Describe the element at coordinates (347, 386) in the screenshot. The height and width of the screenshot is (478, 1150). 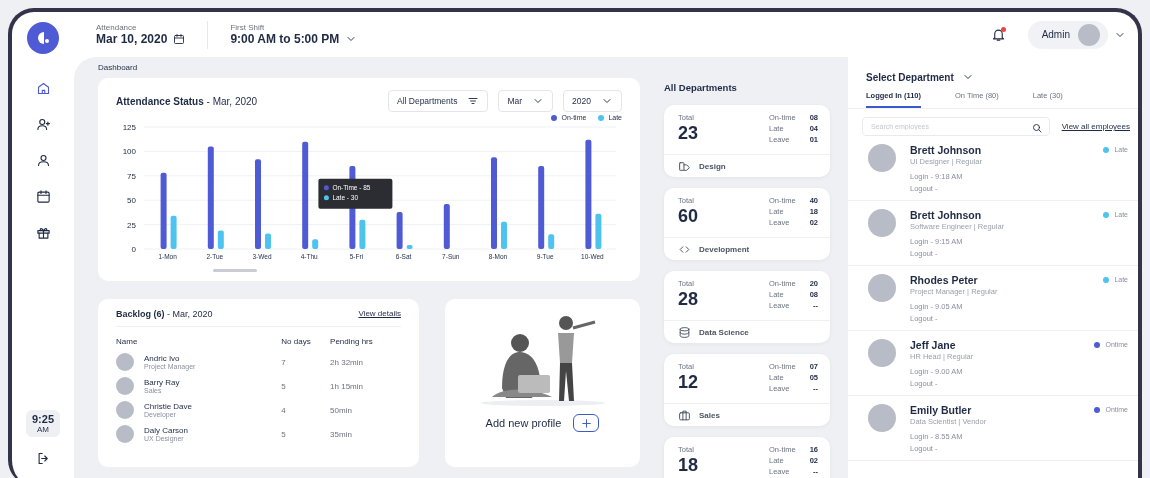
I see `table-cell-text: 1h 15min` at that location.